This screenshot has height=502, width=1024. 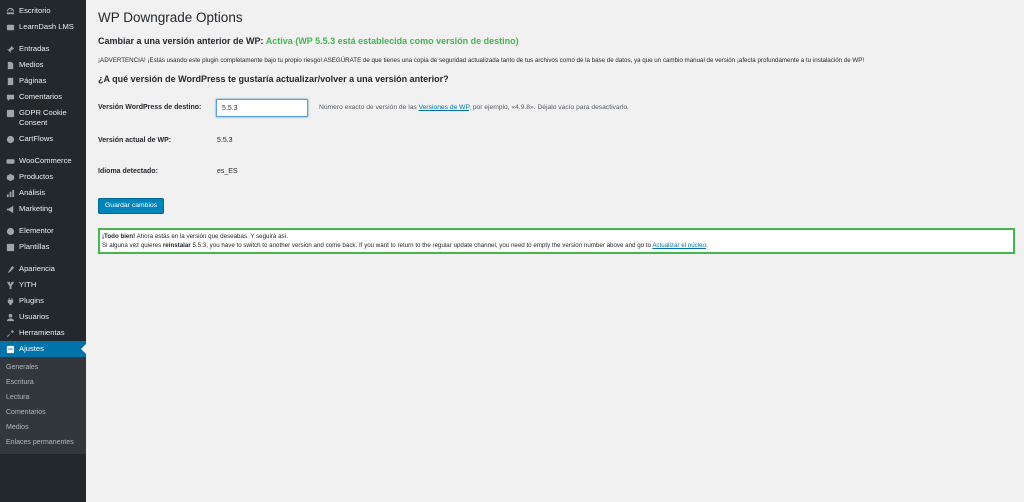 I want to click on save-changes-button: Guardar cambios, so click(x=131, y=206).